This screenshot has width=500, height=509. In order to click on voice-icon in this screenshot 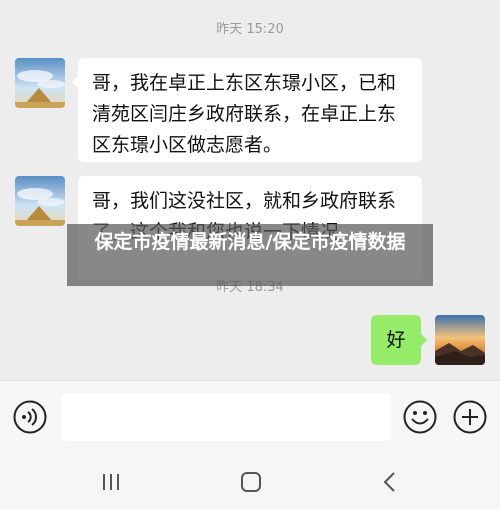, I will do `click(30, 417)`.